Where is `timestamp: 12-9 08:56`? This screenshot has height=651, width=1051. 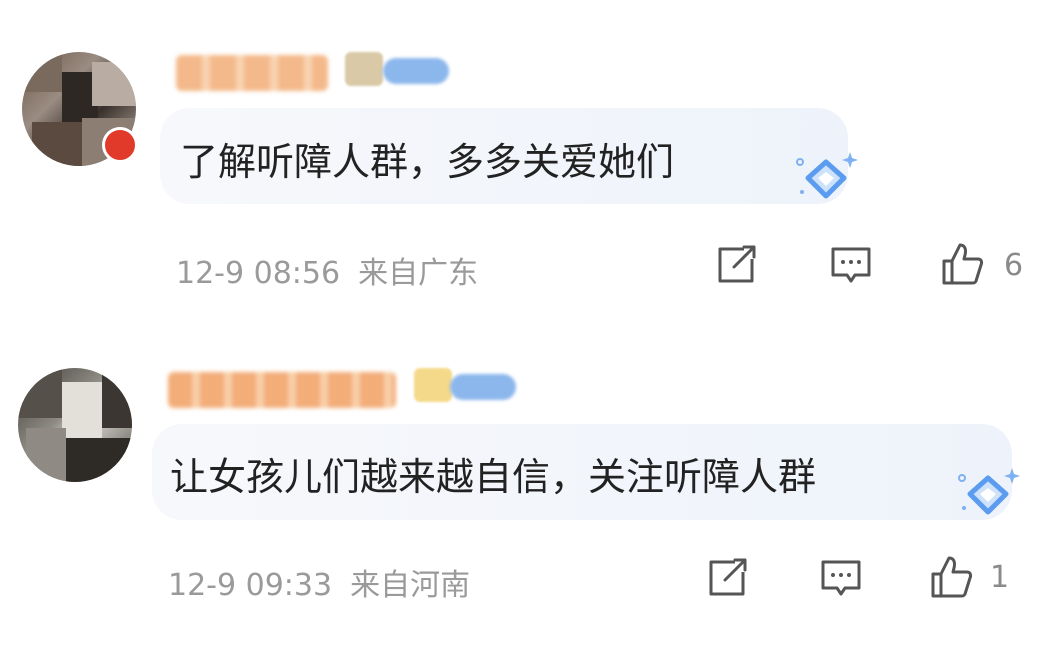
timestamp: 12-9 08:56 is located at coordinates (258, 273).